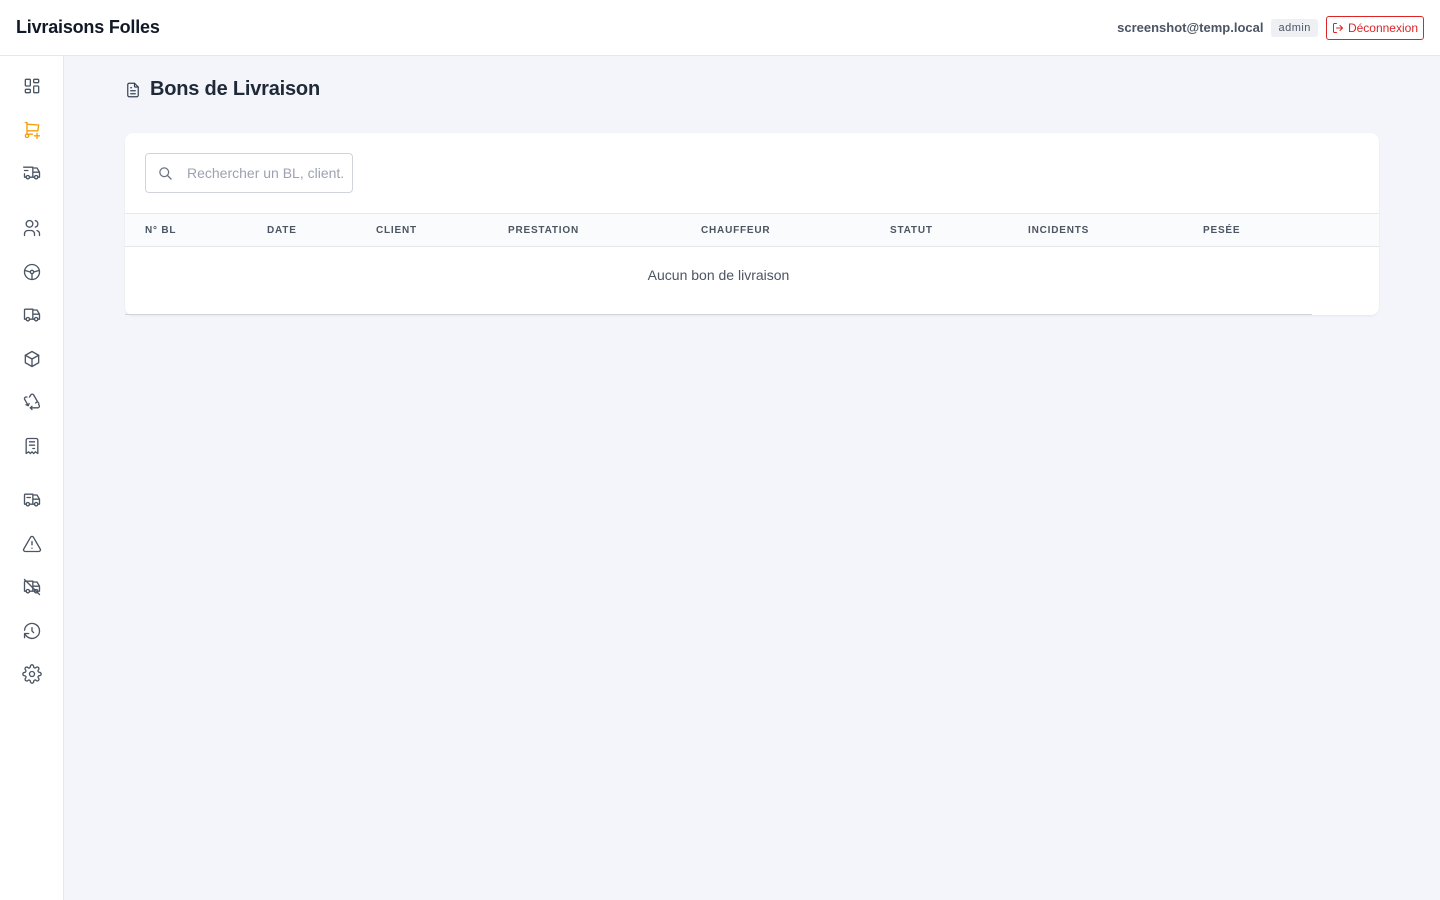 The height and width of the screenshot is (900, 1440). I want to click on column-header-service: Prestation, so click(543, 230).